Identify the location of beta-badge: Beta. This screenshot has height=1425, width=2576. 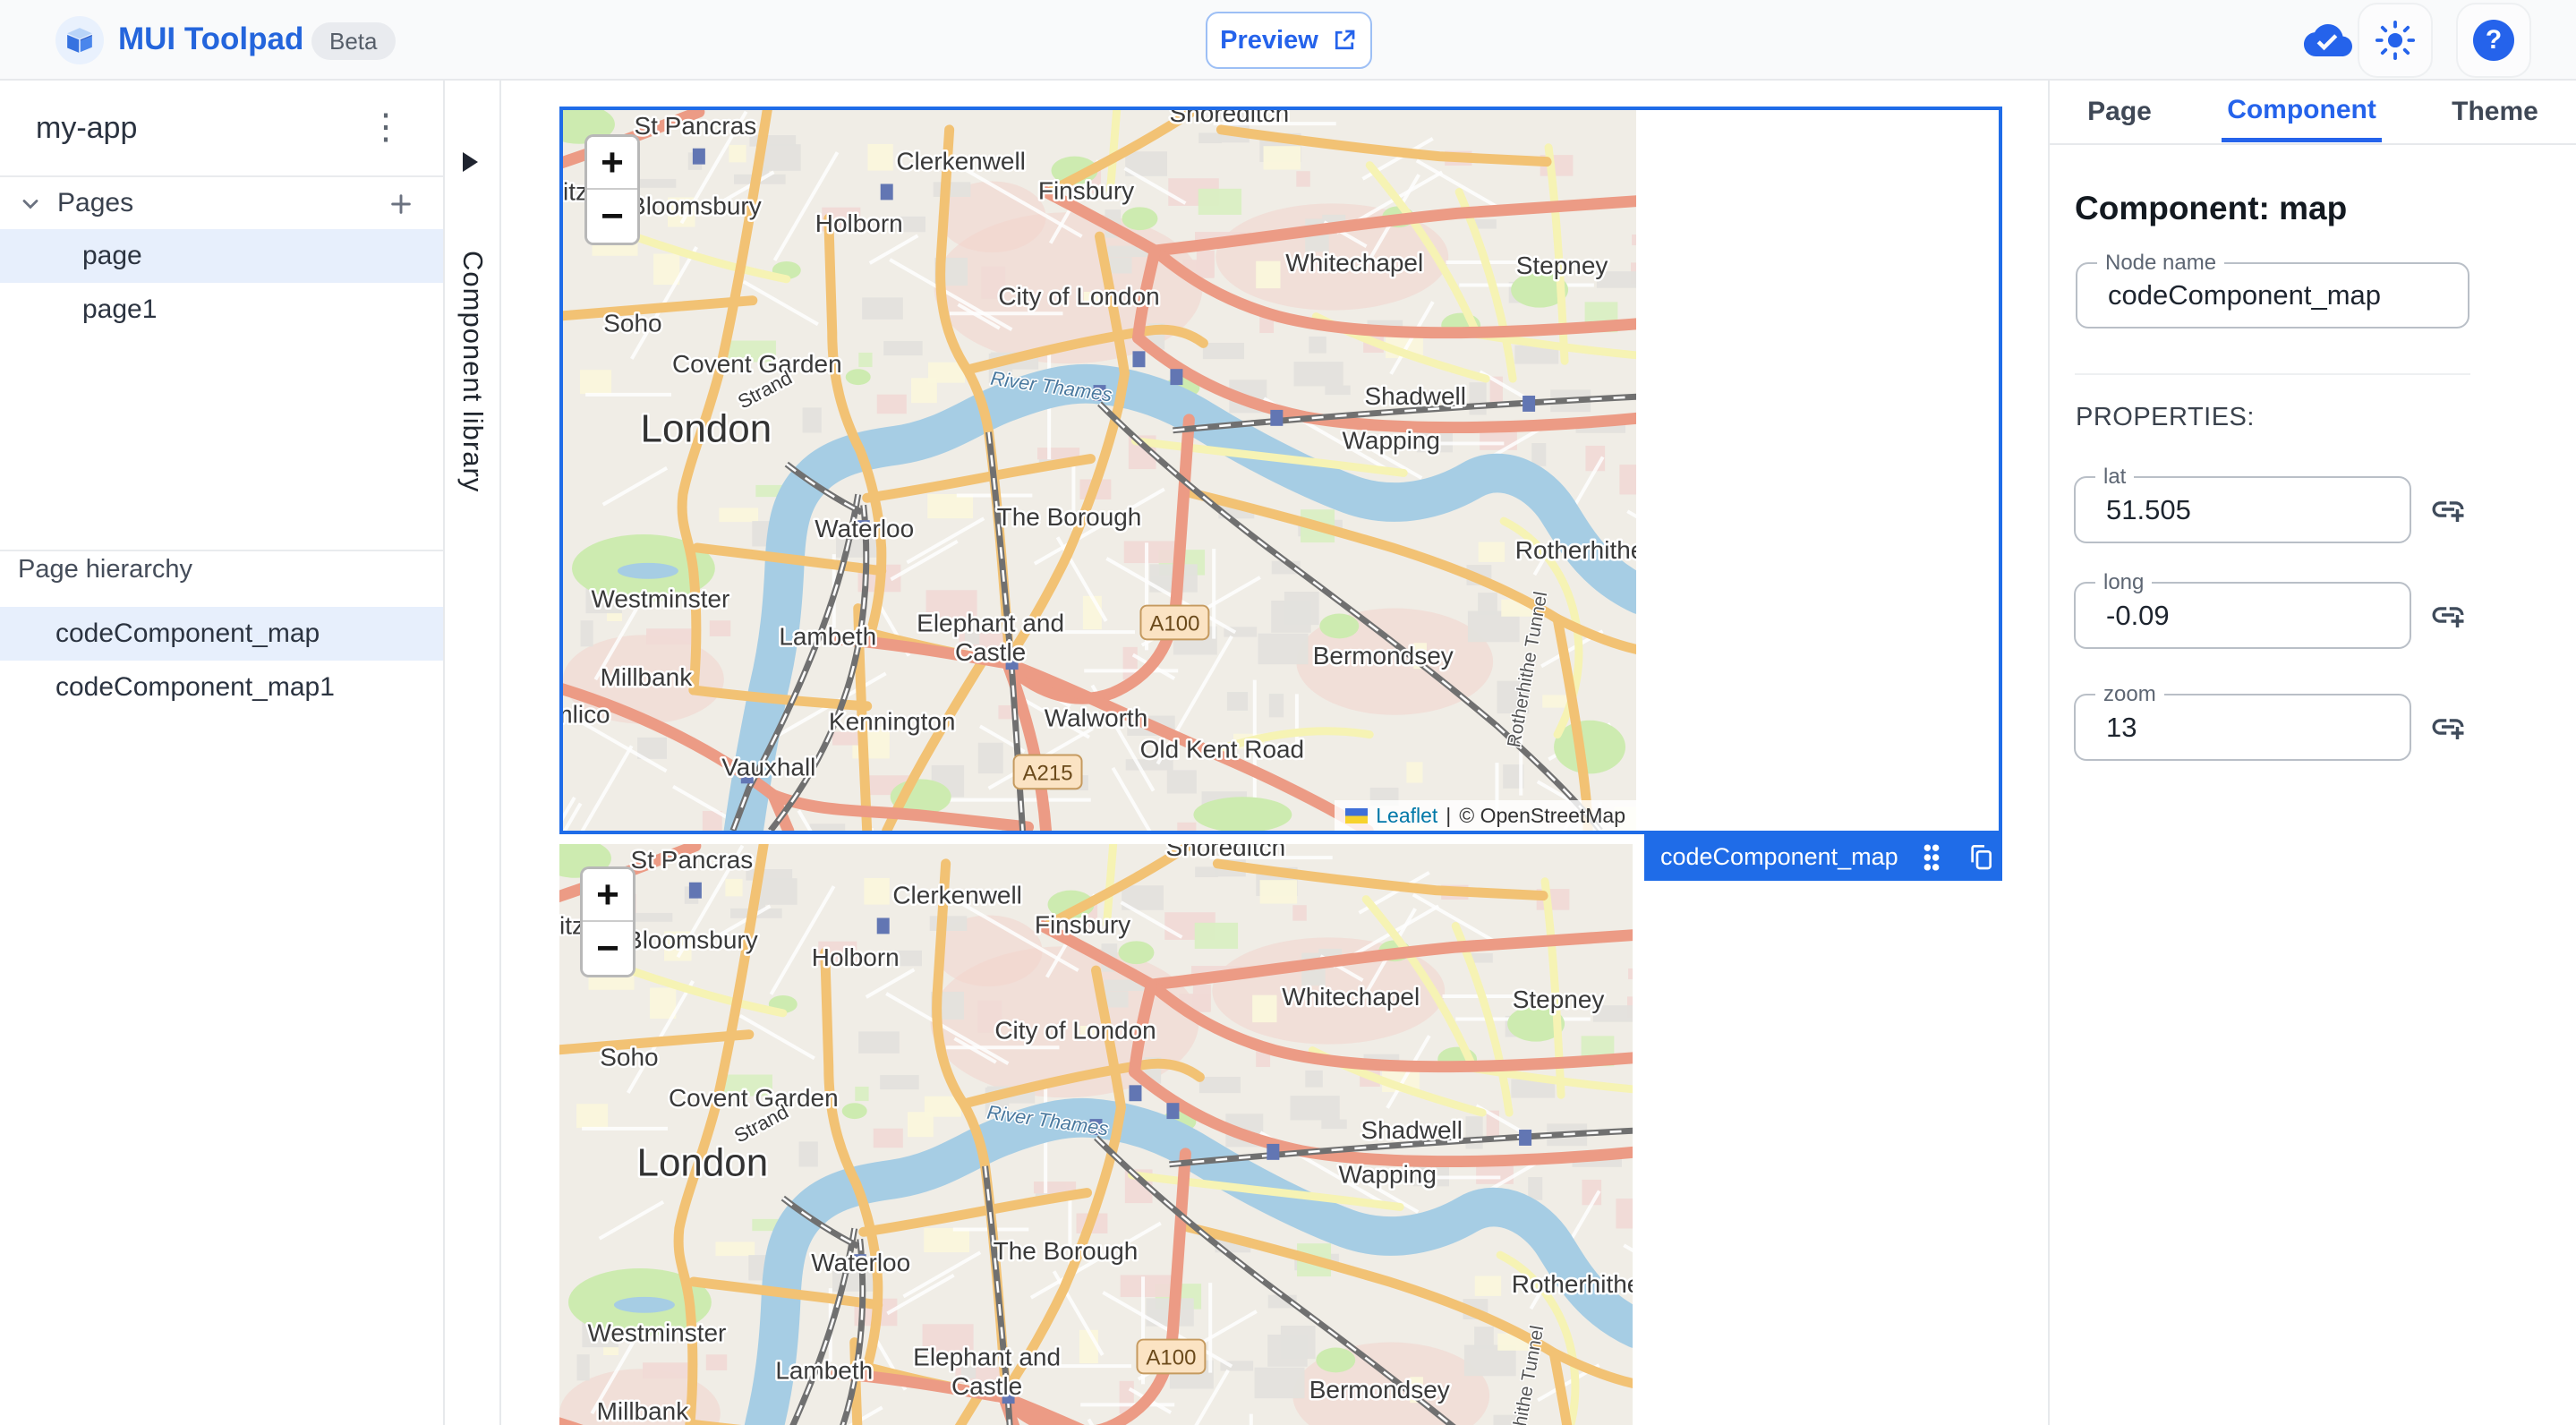
(353, 41).